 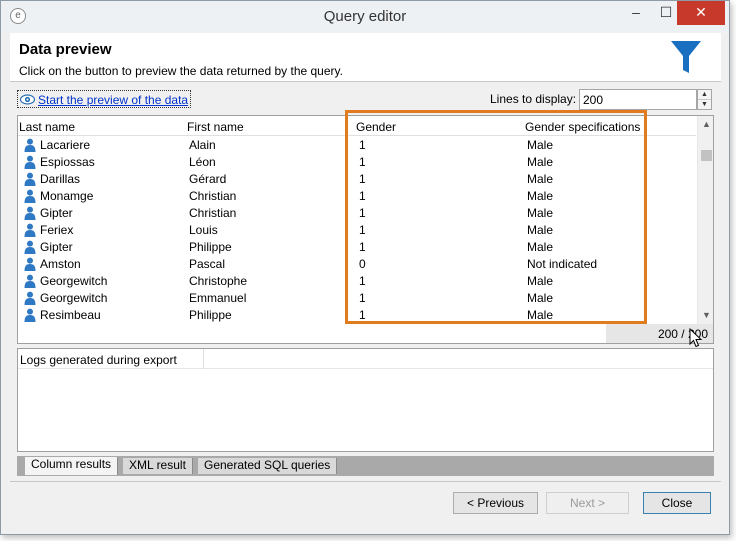 What do you see at coordinates (696, 338) in the screenshot?
I see `mouse-cursor-icon` at bounding box center [696, 338].